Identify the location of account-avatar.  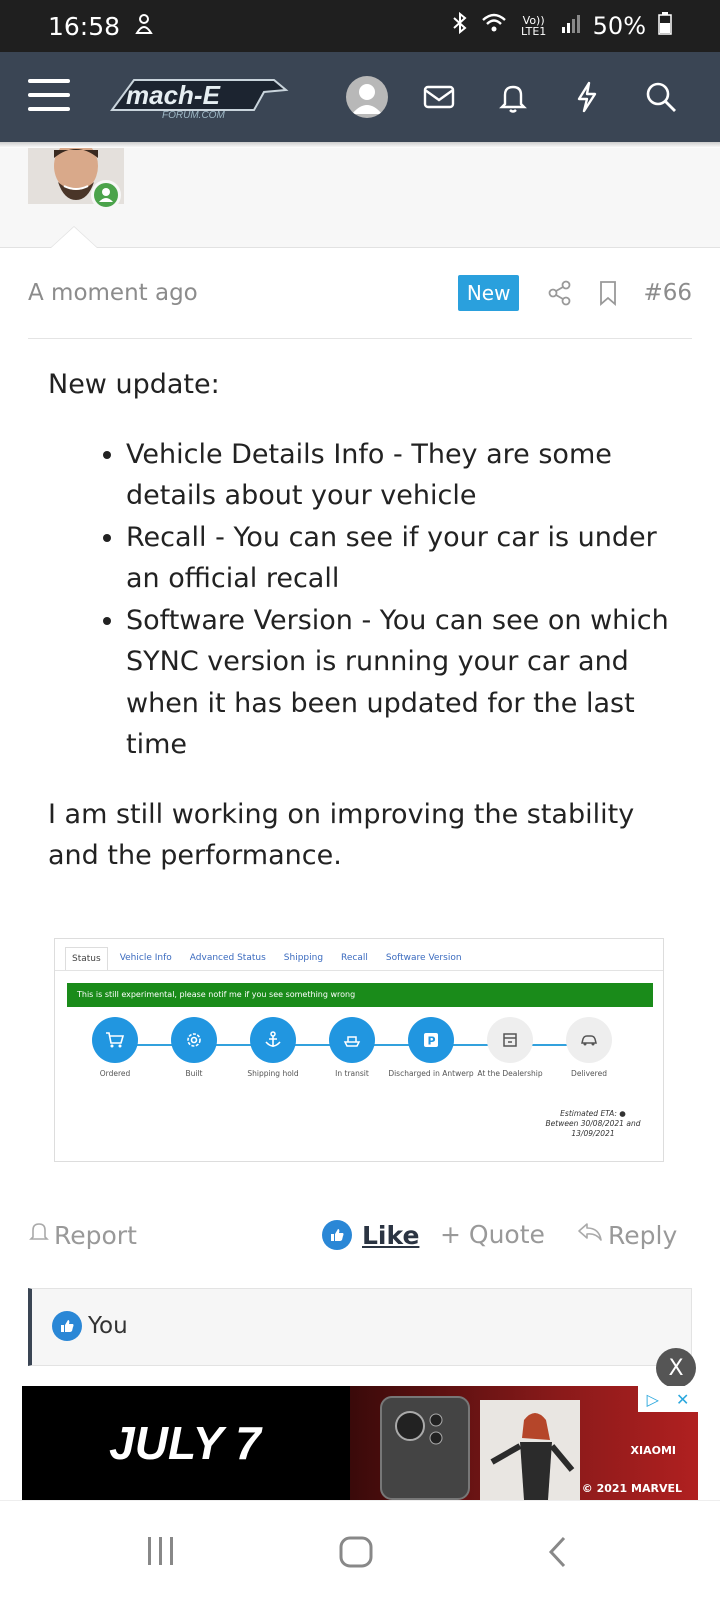
(367, 97).